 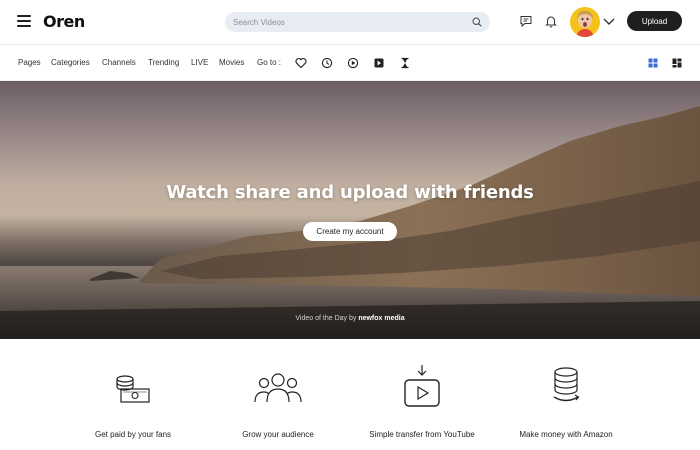 I want to click on hero-title: Watch share and upload with friends, so click(x=350, y=192).